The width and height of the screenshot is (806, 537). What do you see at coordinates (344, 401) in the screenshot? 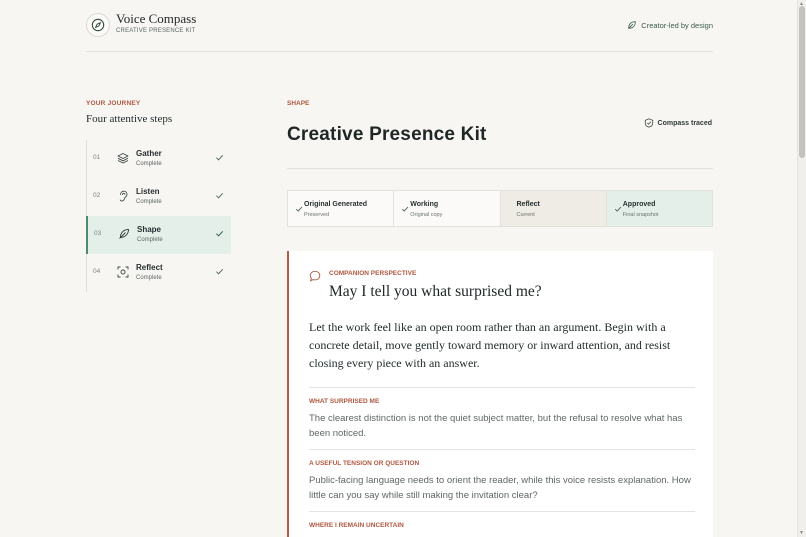
I see `block-label: WHAT SURPRISED ME` at bounding box center [344, 401].